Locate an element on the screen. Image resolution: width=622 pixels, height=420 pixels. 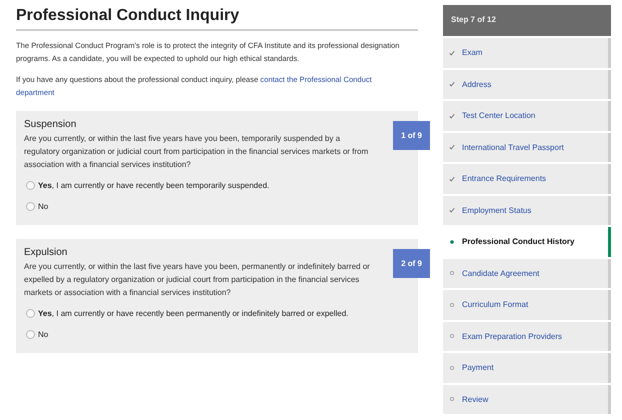
question-heading: Expulsion is located at coordinates (46, 252).